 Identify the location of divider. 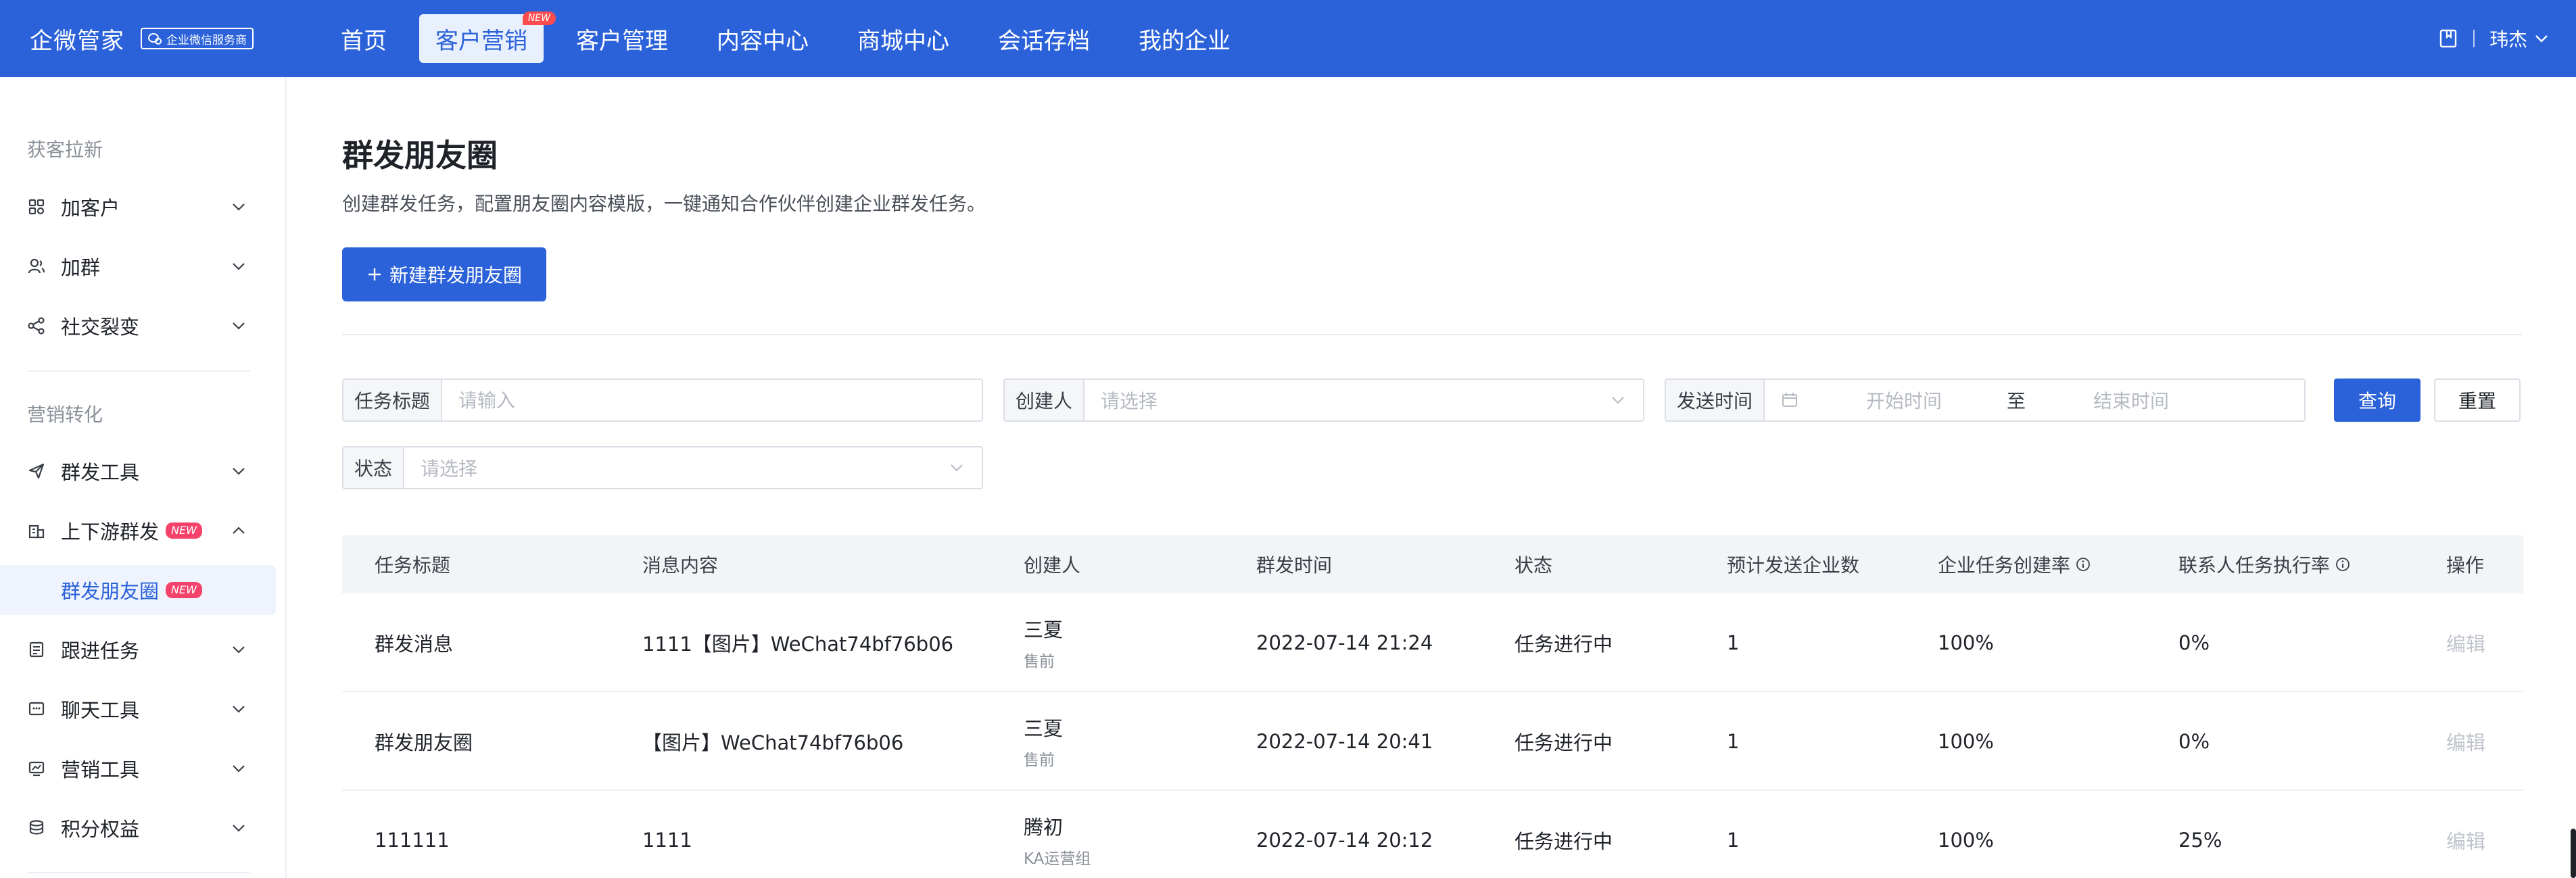
(2474, 38).